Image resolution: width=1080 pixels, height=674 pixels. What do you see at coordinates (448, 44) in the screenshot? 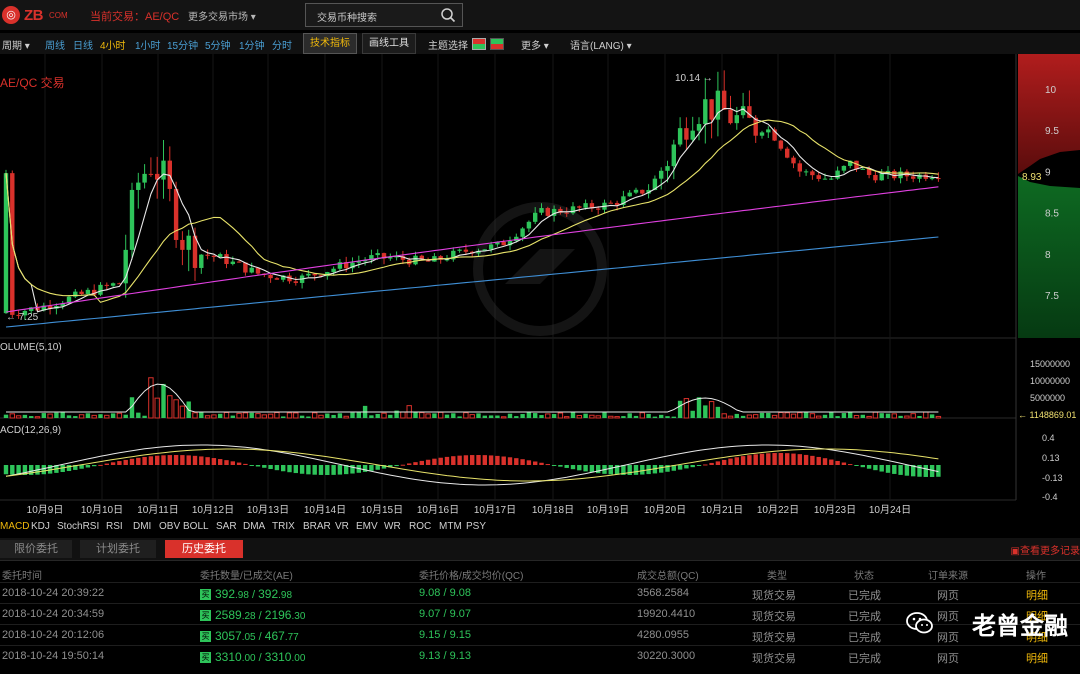
I see `theme-select: 主题选择` at bounding box center [448, 44].